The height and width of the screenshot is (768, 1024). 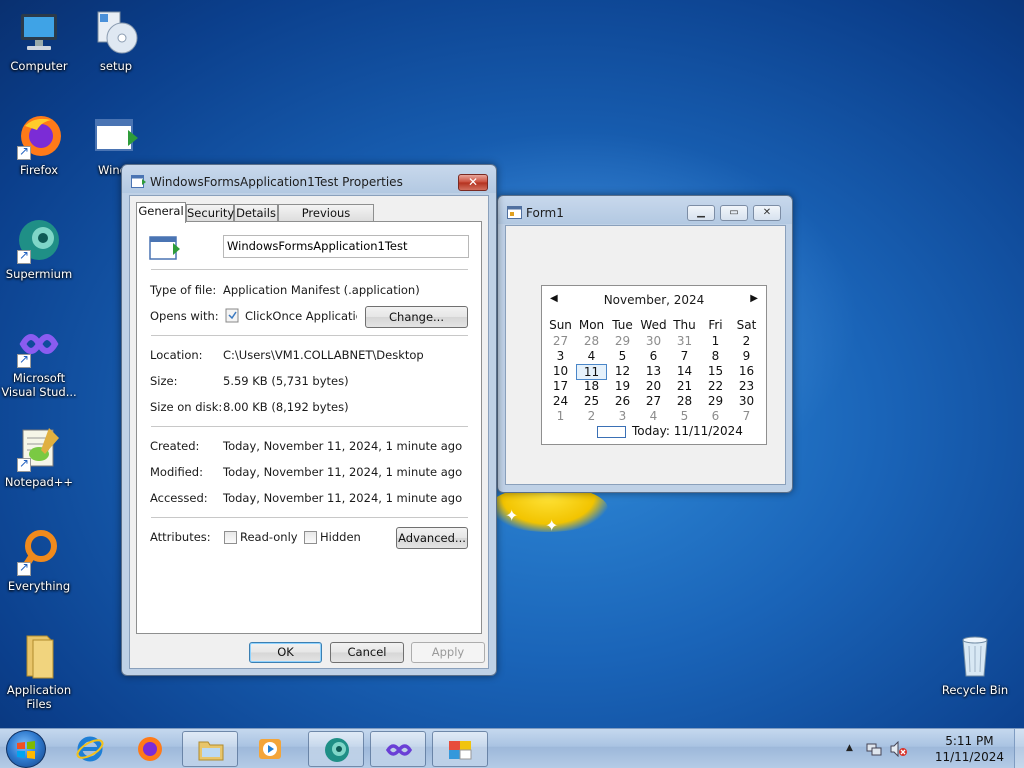 I want to click on taskbar-firefox, so click(x=150, y=749).